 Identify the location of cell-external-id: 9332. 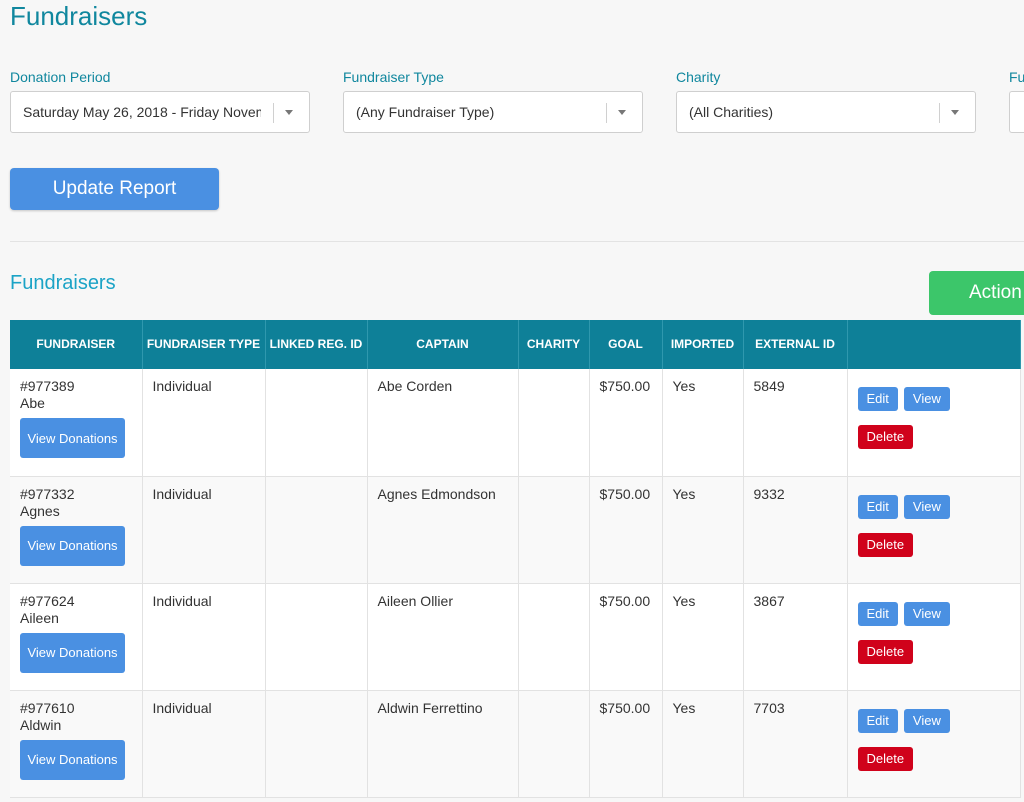
(795, 530).